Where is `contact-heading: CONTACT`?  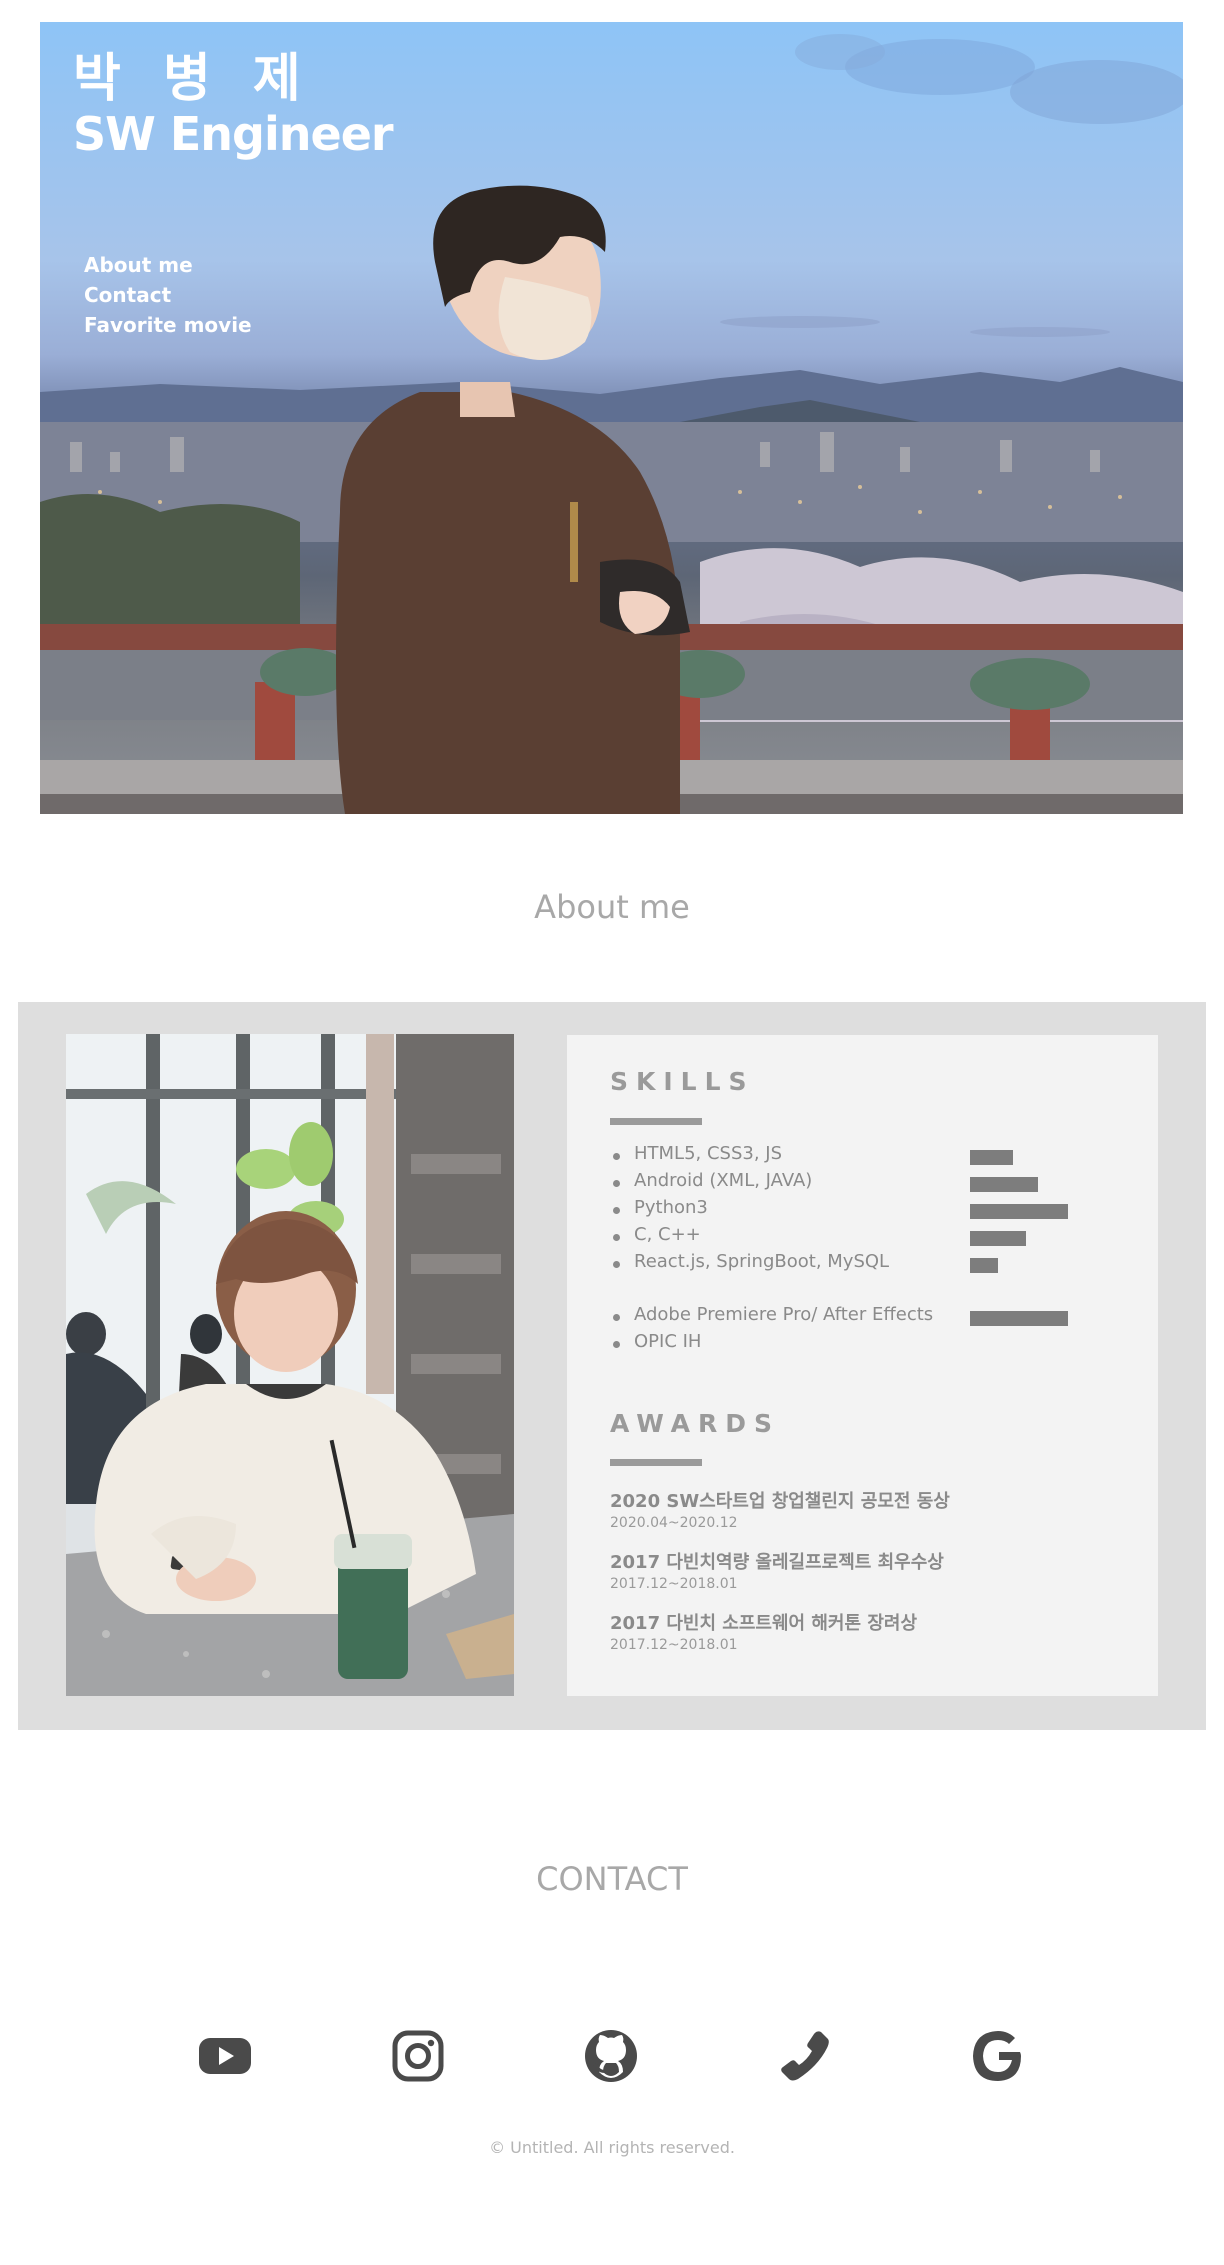 contact-heading: CONTACT is located at coordinates (612, 1879).